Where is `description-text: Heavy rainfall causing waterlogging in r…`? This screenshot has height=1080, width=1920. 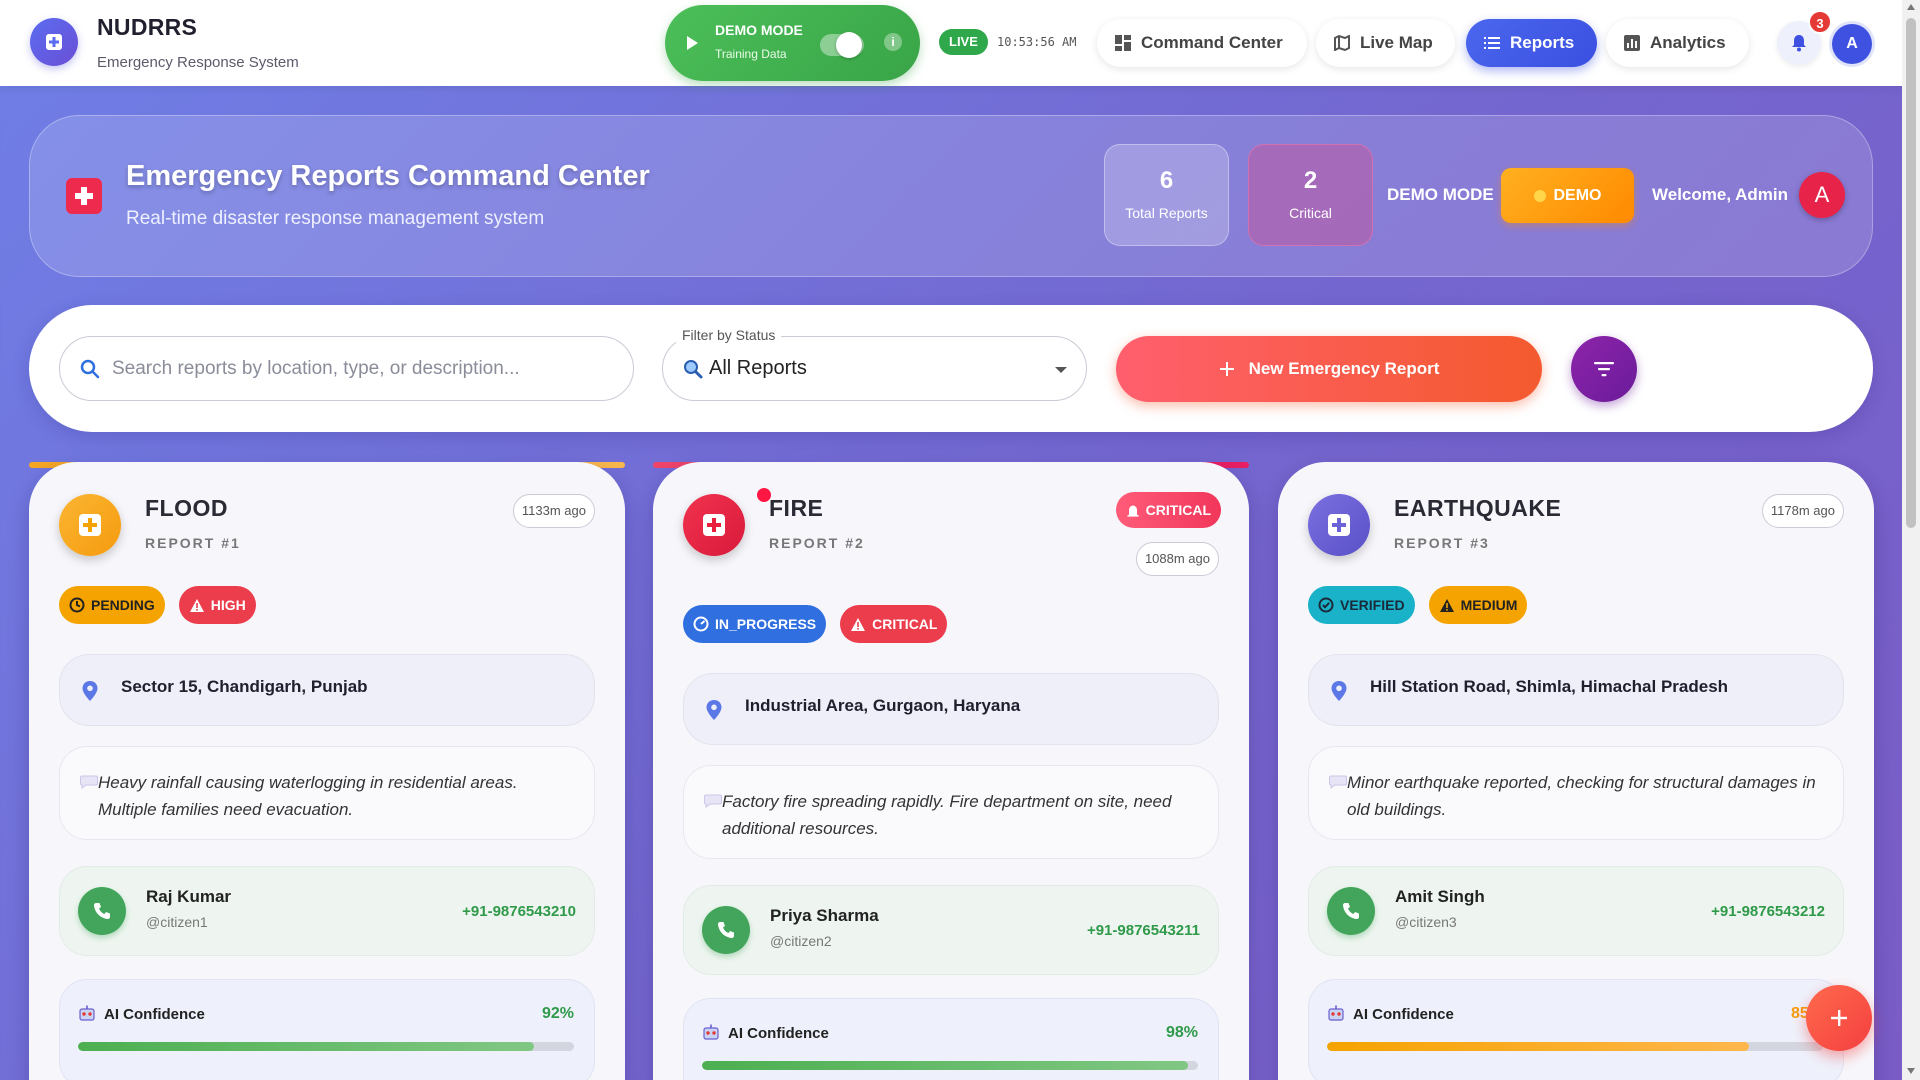 description-text: Heavy rainfall causing waterlogging in r… is located at coordinates (308, 796).